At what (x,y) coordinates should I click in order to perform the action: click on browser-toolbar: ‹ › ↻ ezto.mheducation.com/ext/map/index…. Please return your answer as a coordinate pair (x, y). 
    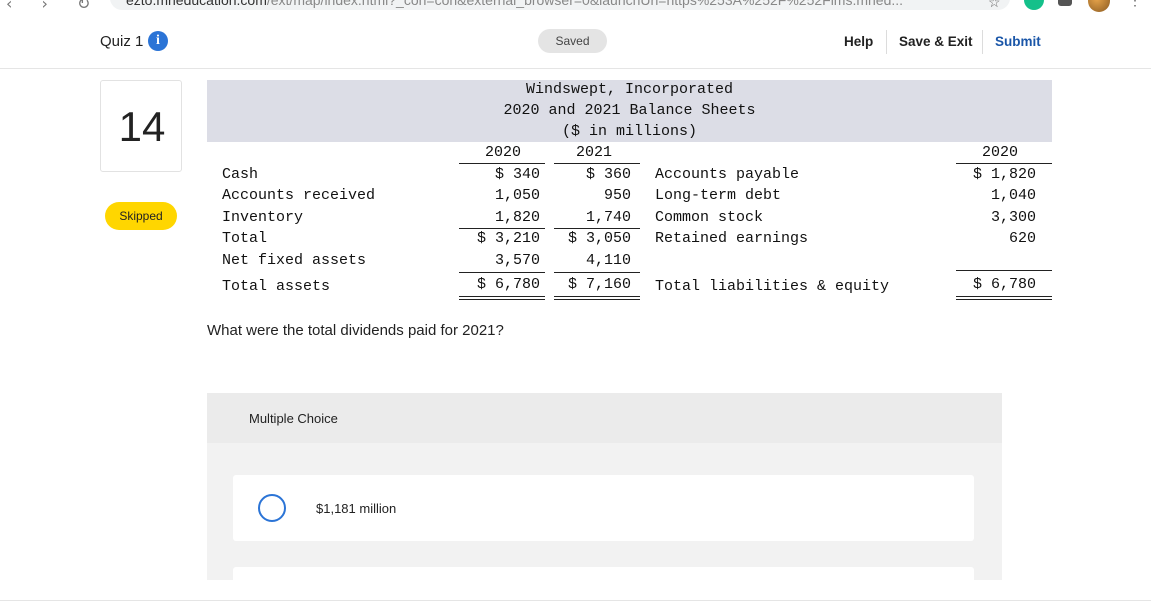
    Looking at the image, I should click on (575, 6).